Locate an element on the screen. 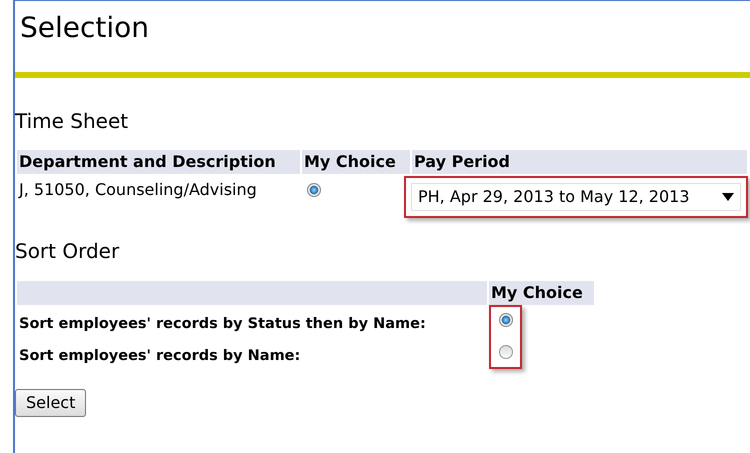  caret-icon is located at coordinates (728, 197).